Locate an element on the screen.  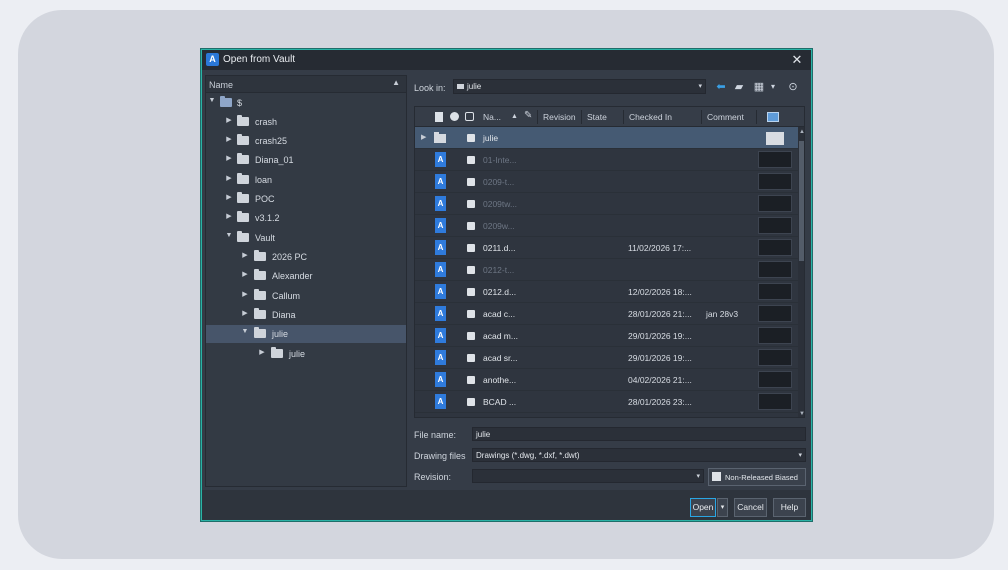
tree-node-callum: ▶ Callum is located at coordinates (306, 296).